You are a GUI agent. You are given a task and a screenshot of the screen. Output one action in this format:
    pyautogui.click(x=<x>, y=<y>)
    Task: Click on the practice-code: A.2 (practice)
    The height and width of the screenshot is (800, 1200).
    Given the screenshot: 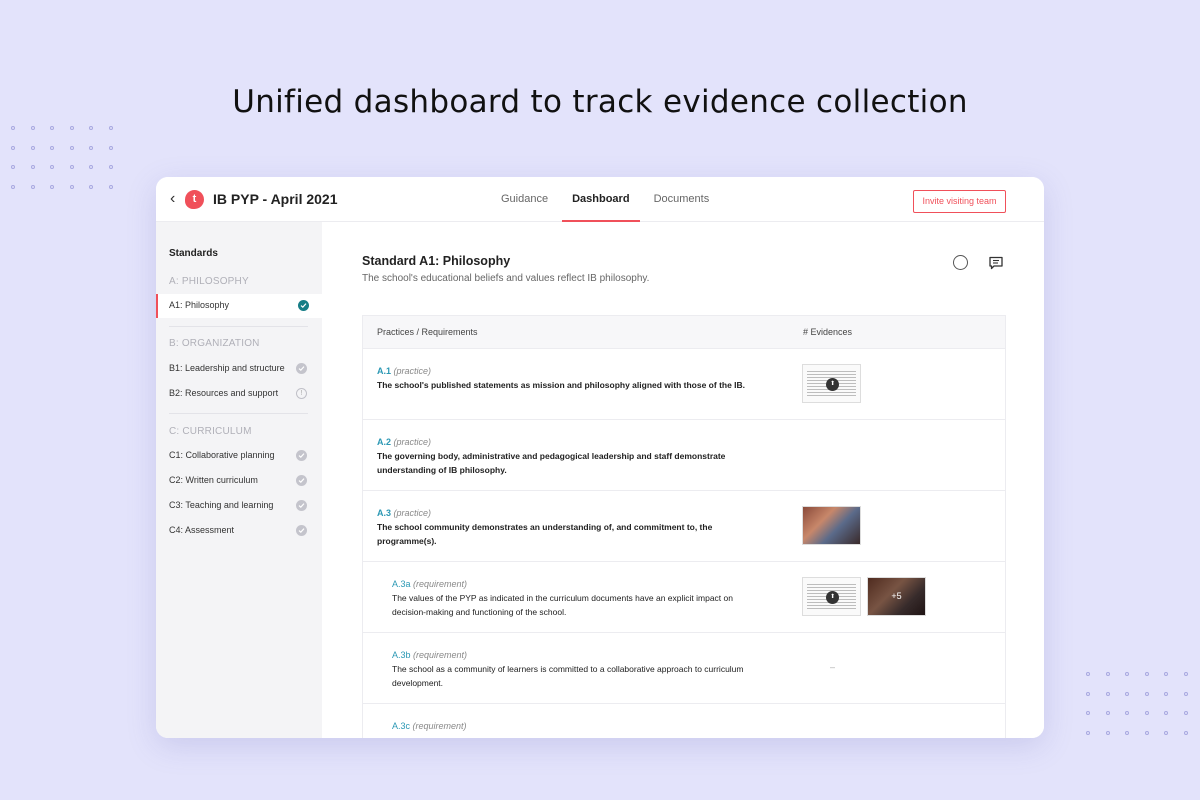 What is the action you would take?
    pyautogui.click(x=404, y=442)
    